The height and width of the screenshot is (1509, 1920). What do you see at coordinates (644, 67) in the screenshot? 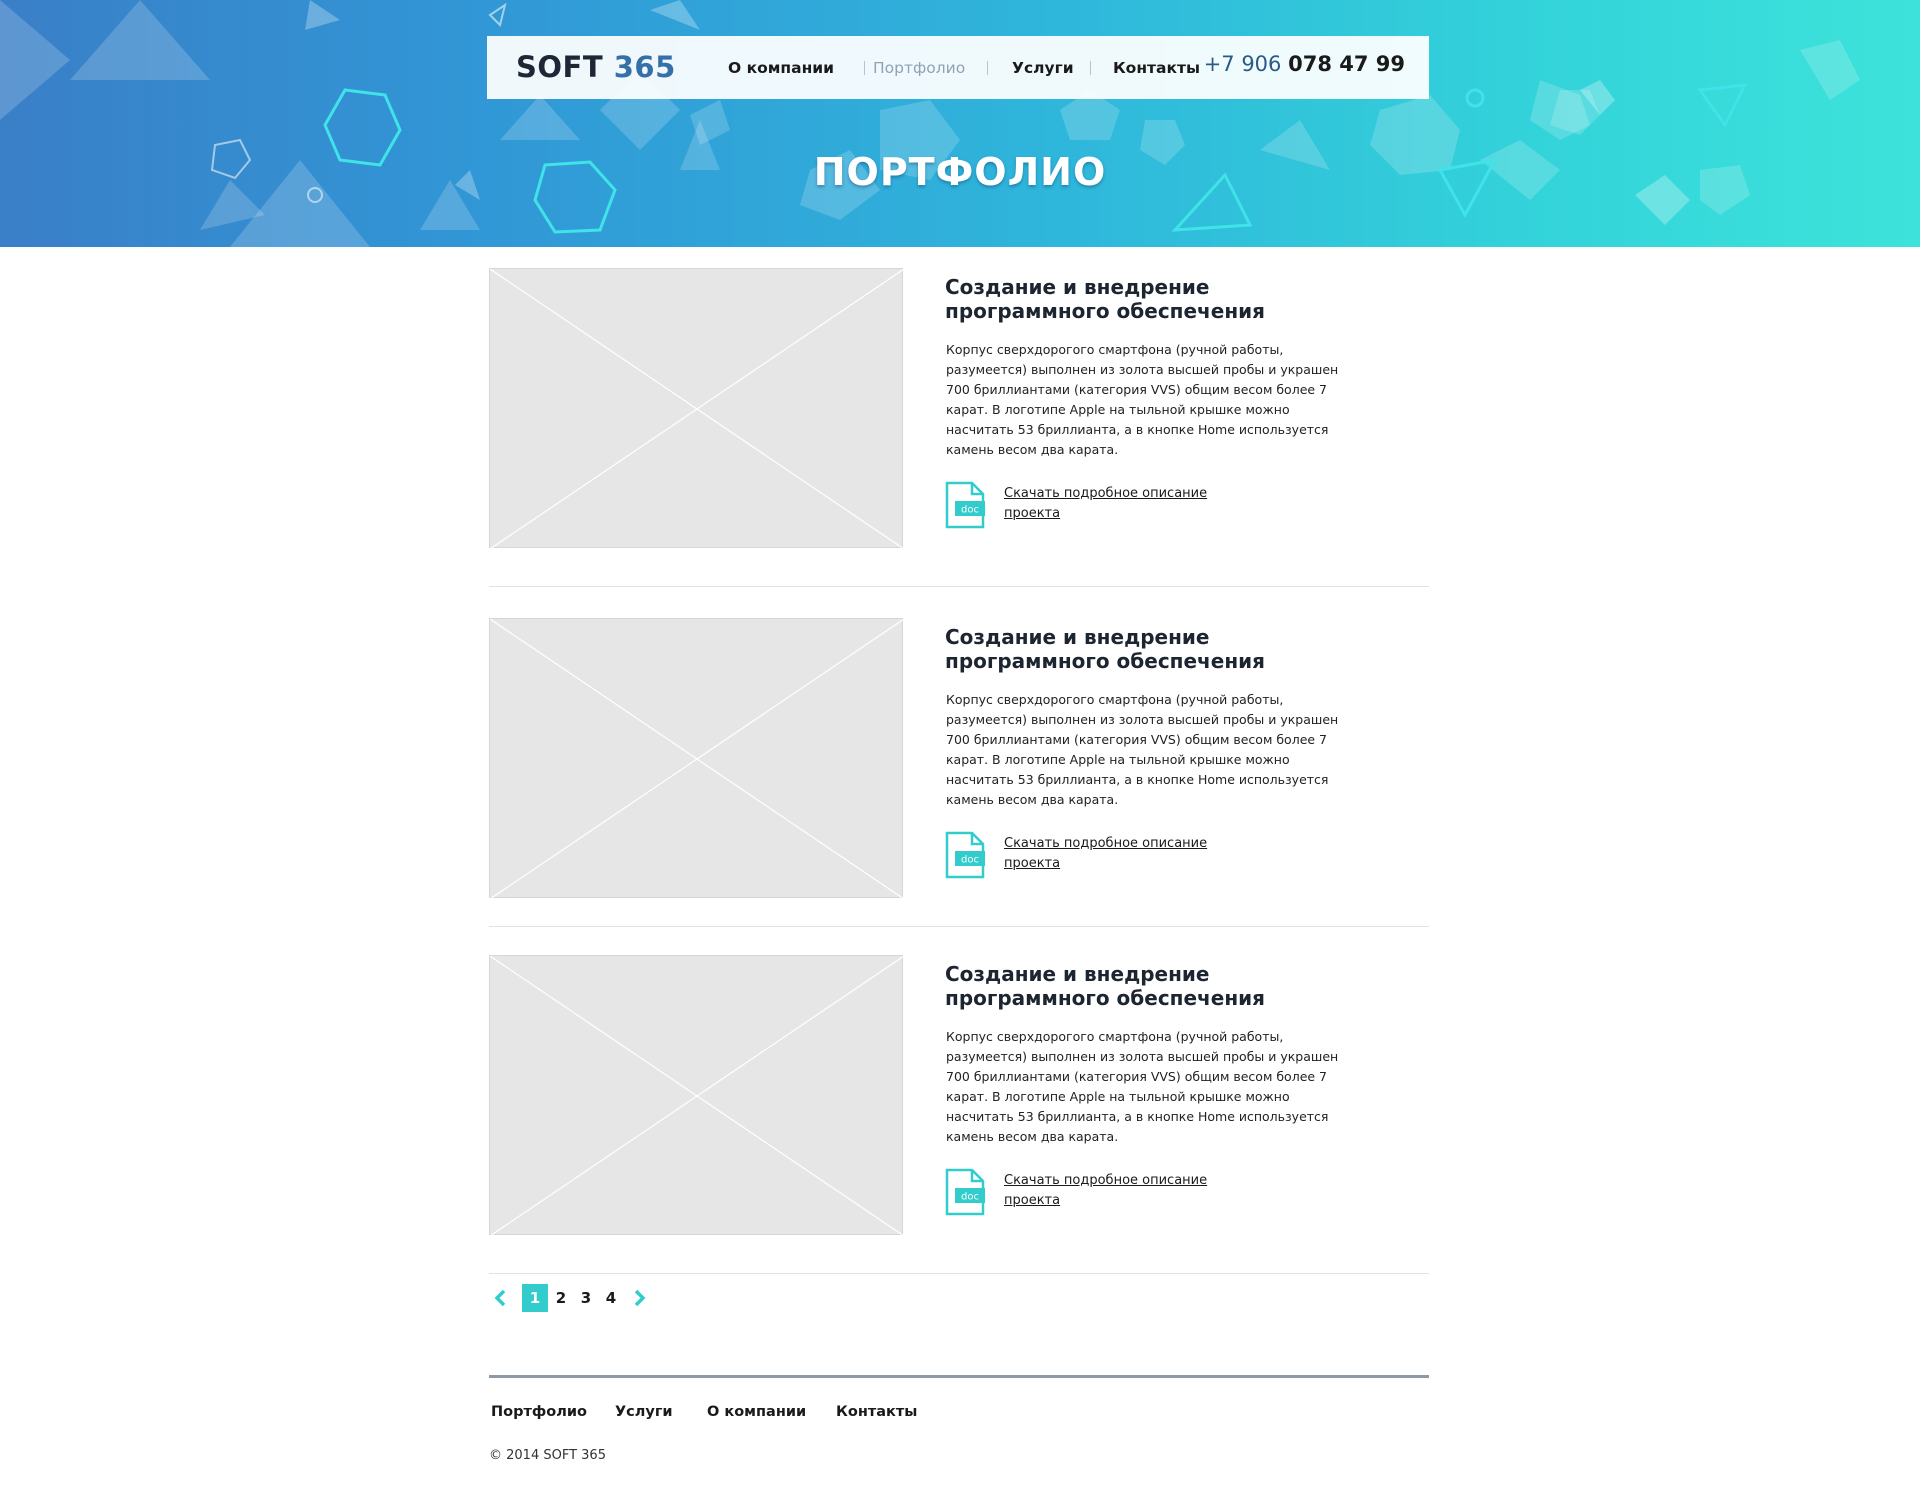
I see `logo-number: 365` at bounding box center [644, 67].